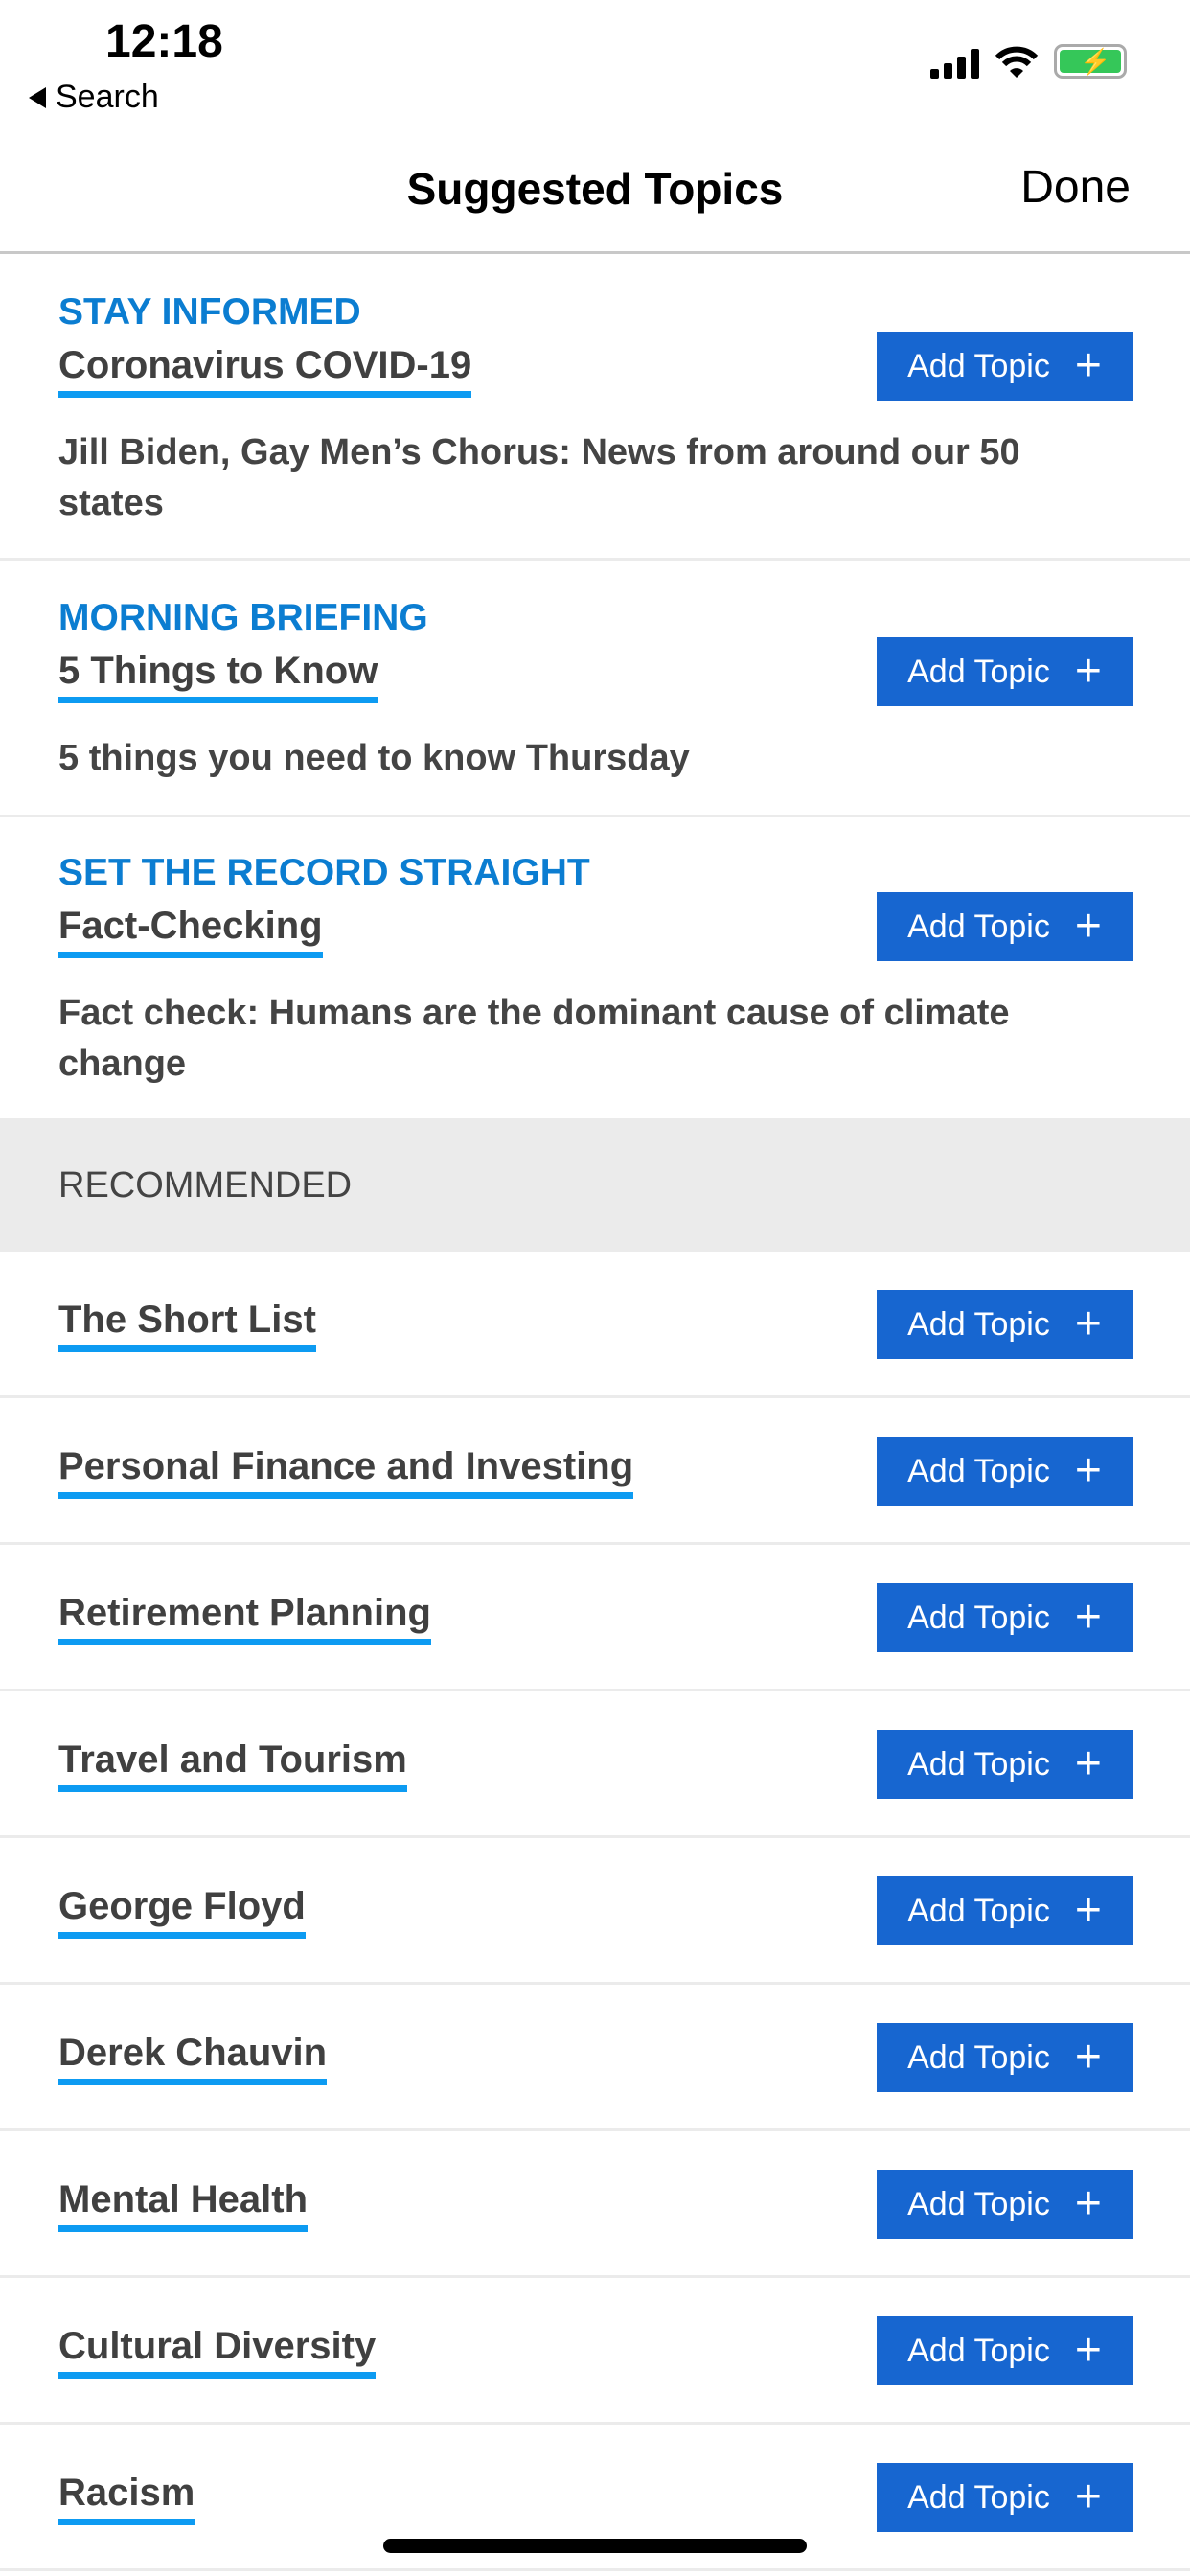 The width and height of the screenshot is (1190, 2576). Describe the element at coordinates (210, 312) in the screenshot. I see `topic-kicker: STAY INFORMED` at that location.